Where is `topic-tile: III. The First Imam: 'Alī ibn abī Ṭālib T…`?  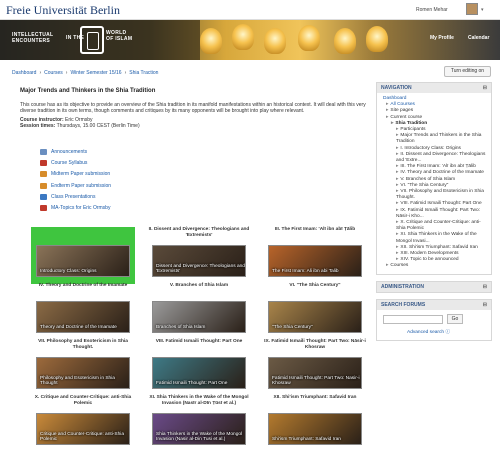
topic-tile: III. The First Imam: 'Alī ibn abī Ṭālib T… is located at coordinates (315, 255).